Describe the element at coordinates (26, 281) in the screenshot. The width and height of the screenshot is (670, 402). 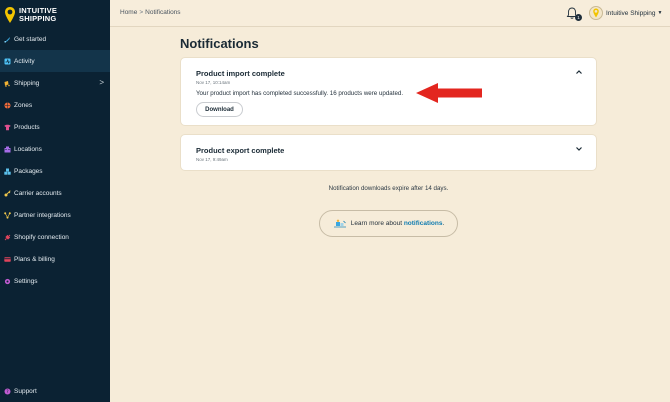
I see `sidebar-item-label: Settings` at that location.